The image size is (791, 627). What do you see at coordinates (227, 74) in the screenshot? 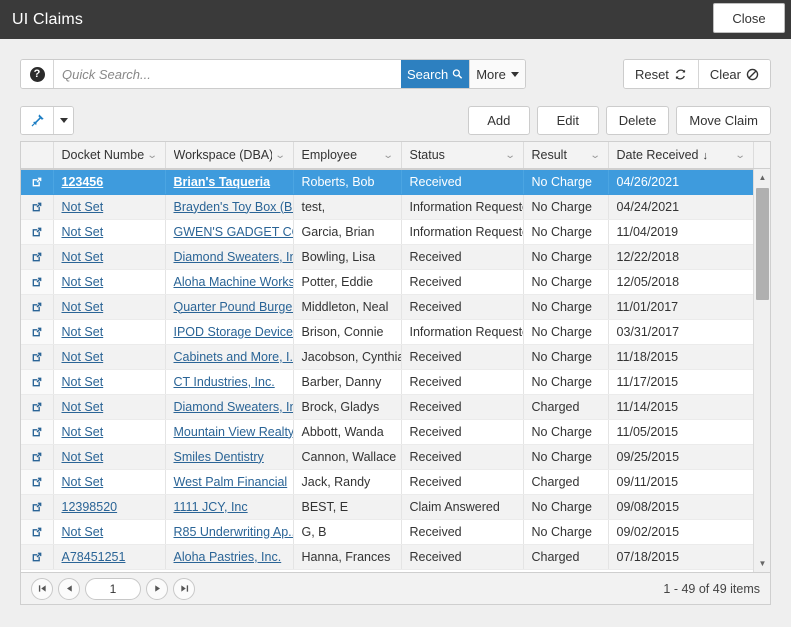
I see `search-input` at bounding box center [227, 74].